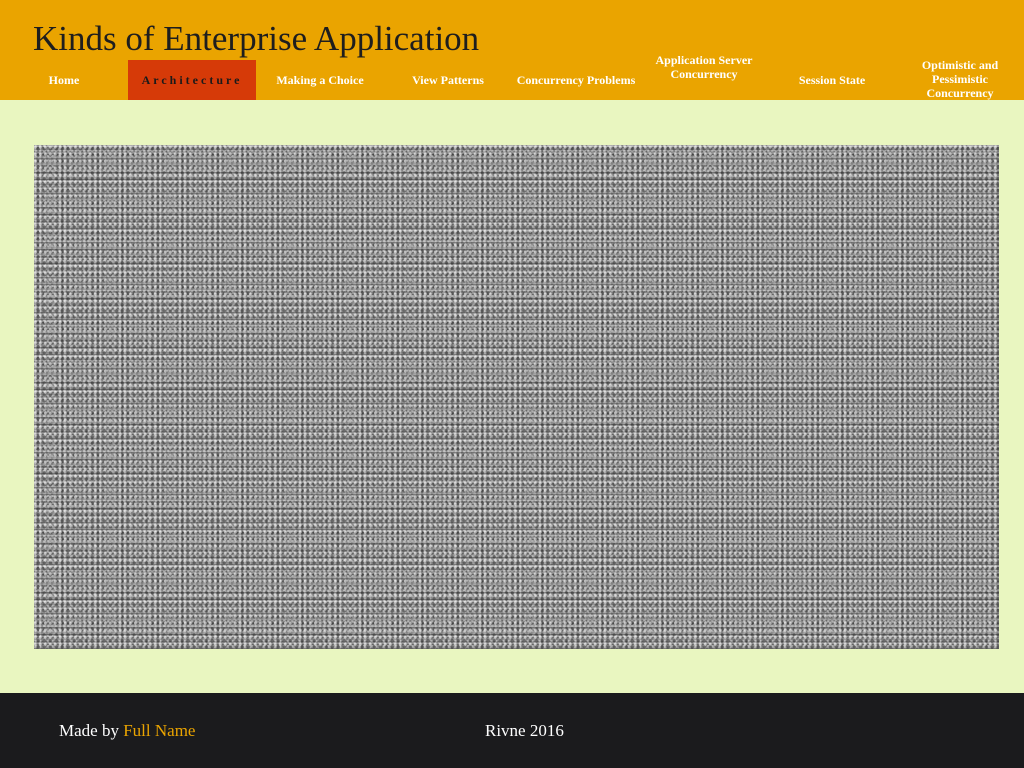  What do you see at coordinates (704, 67) in the screenshot?
I see `nav-item-application-server-concurrency: Application Server Concurrency` at bounding box center [704, 67].